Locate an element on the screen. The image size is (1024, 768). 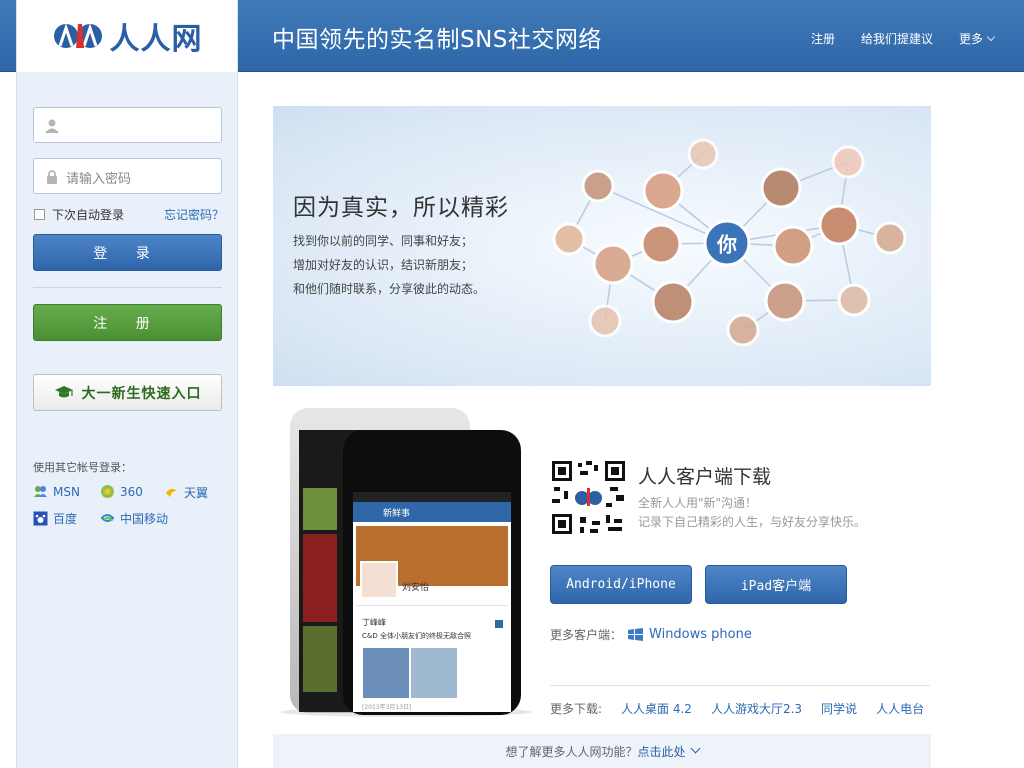
phone-post-text: C&D 全体小朋友们的终极无敌合照 is located at coordinates (416, 636).